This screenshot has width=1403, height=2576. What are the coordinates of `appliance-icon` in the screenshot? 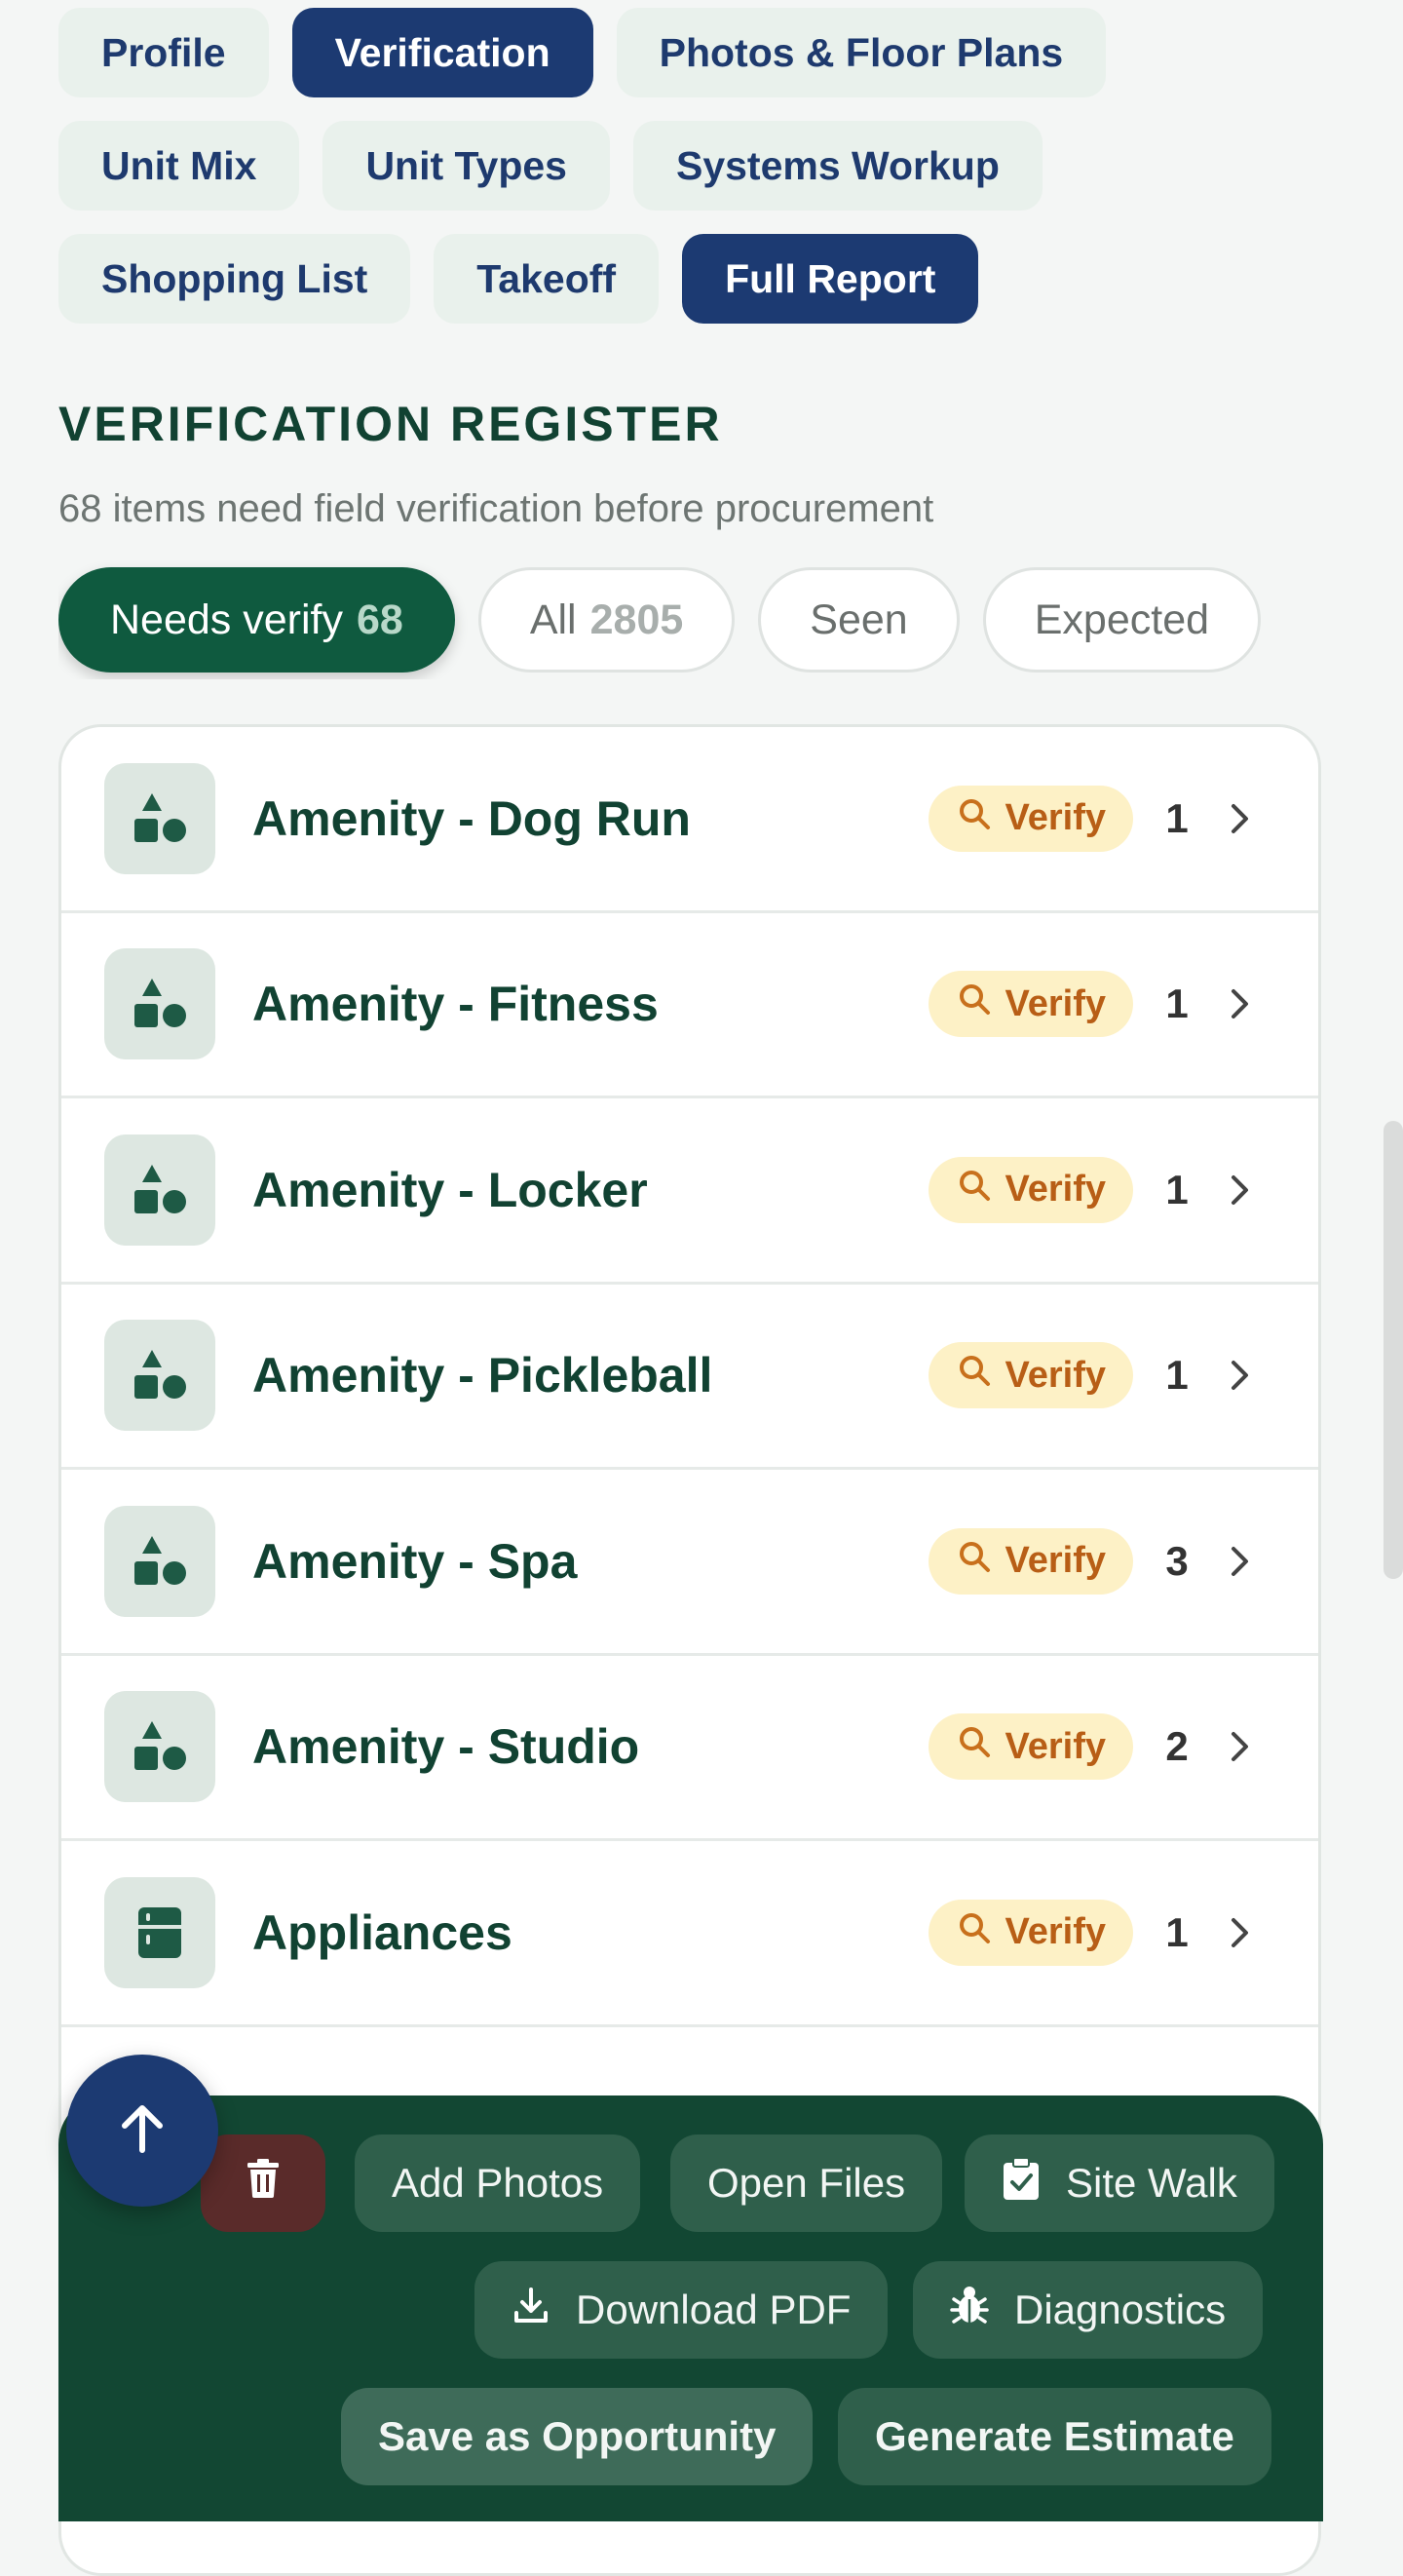 It's located at (159, 1932).